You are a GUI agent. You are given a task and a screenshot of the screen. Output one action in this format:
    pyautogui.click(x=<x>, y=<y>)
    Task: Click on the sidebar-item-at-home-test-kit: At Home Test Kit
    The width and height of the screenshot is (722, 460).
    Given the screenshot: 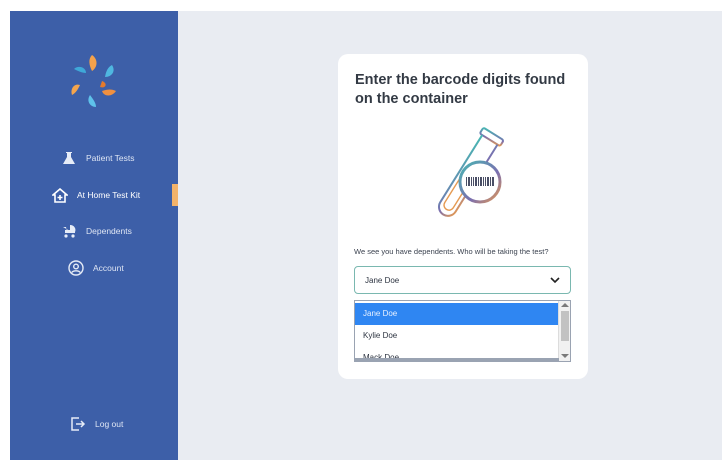 What is the action you would take?
    pyautogui.click(x=94, y=195)
    